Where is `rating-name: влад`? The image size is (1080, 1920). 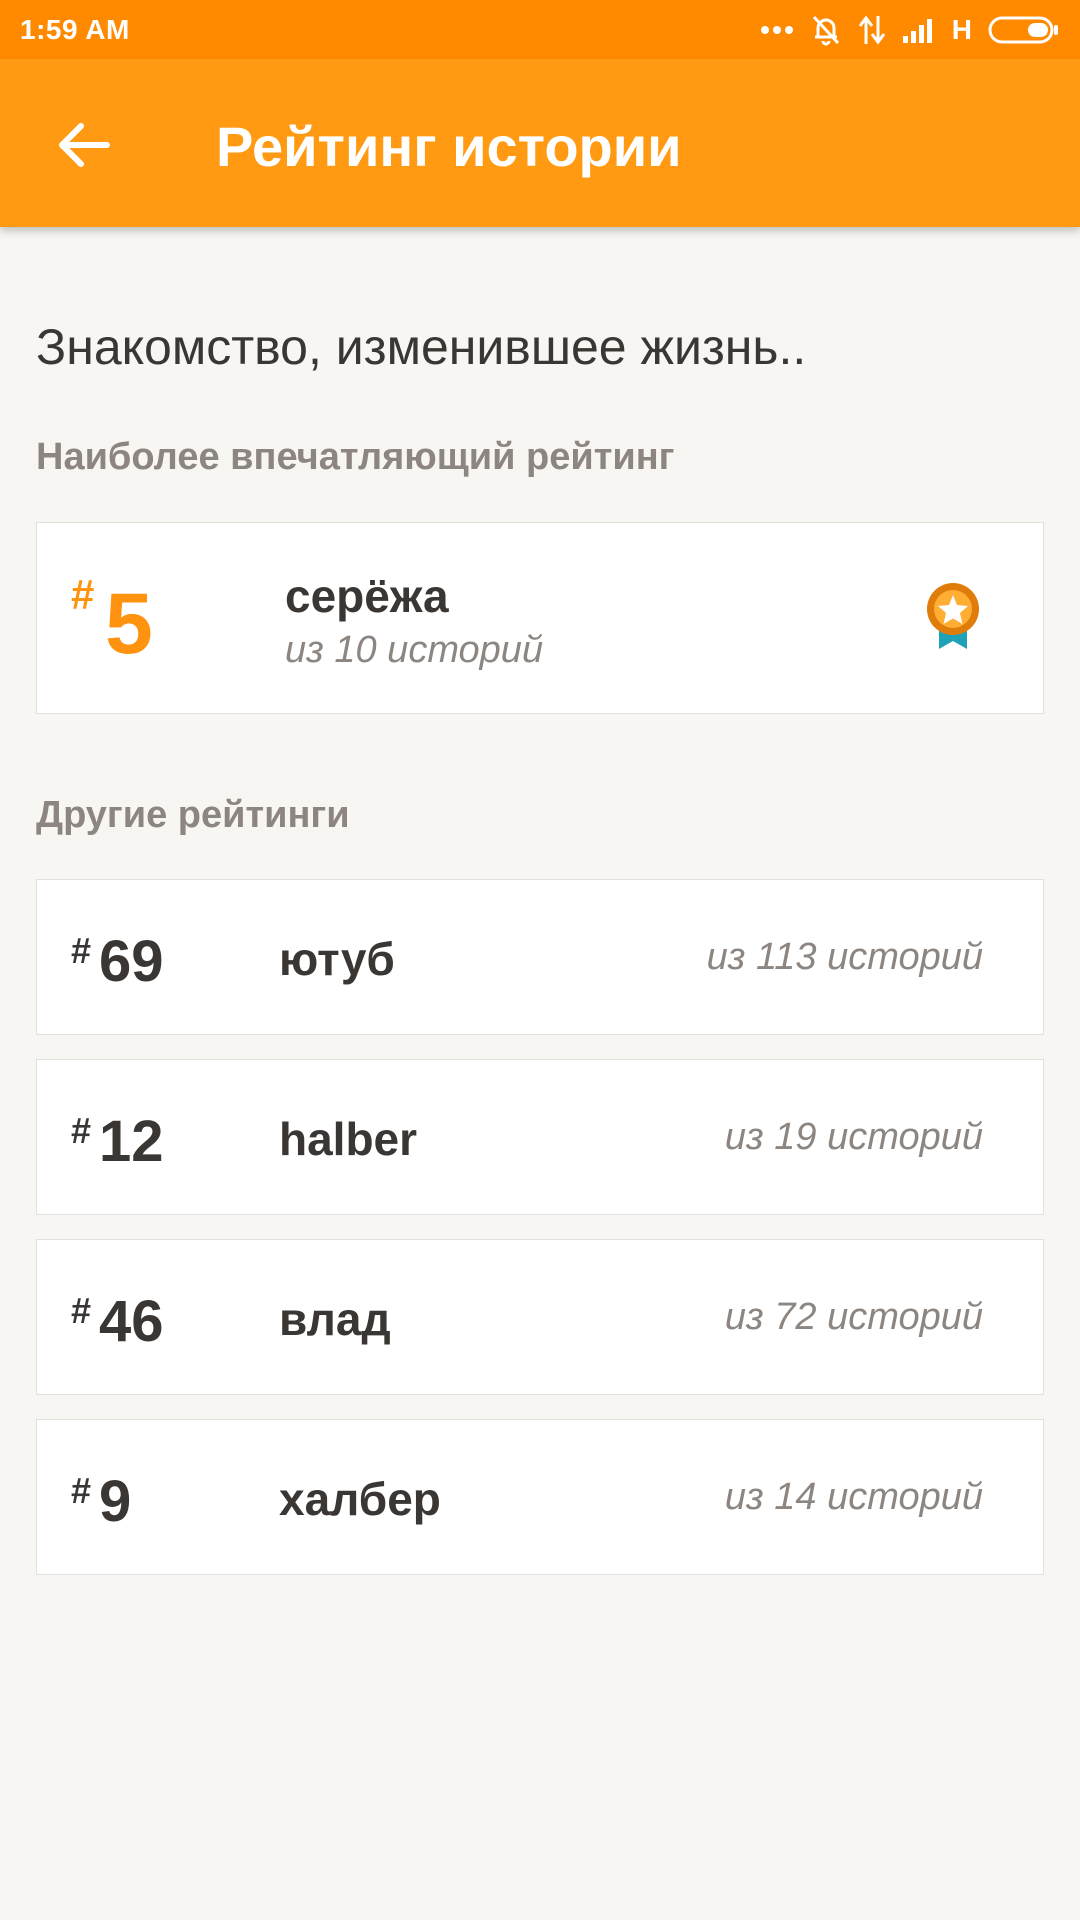 rating-name: влад is located at coordinates (335, 1319).